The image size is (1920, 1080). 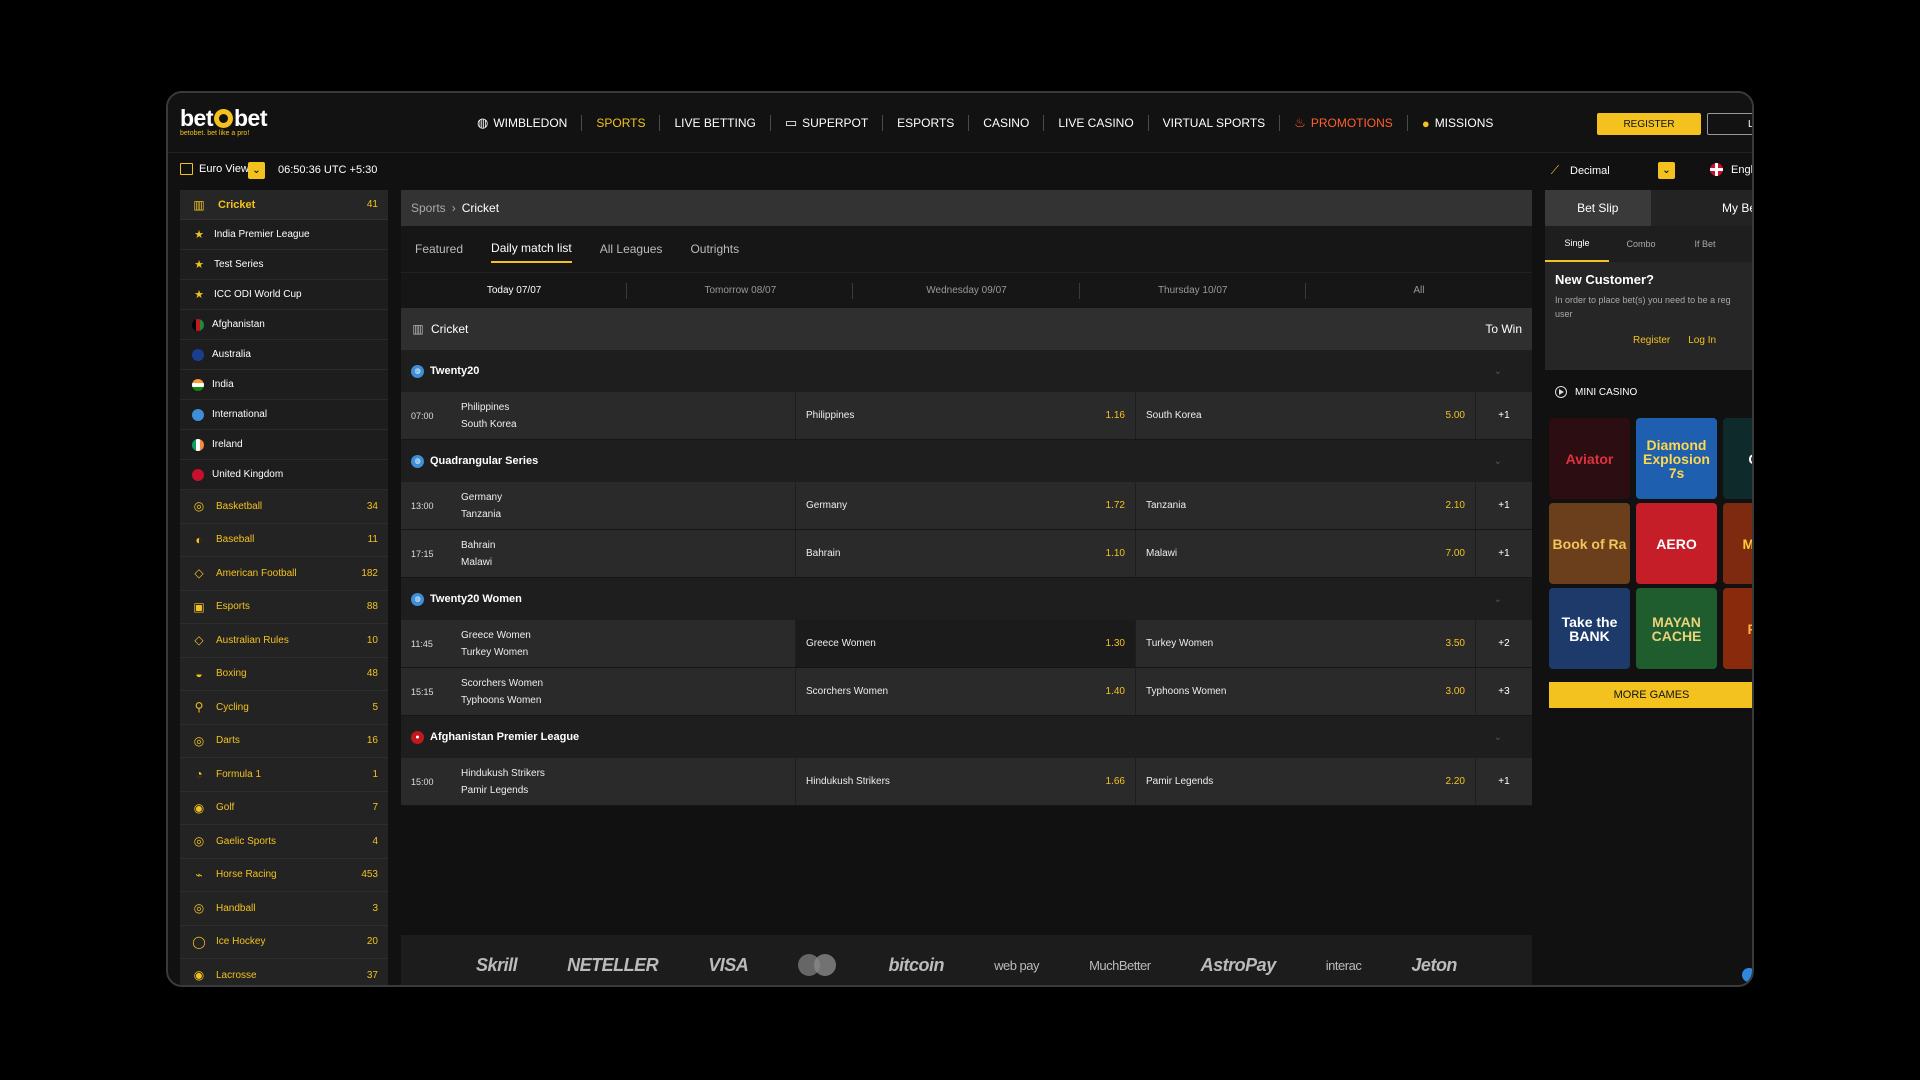 I want to click on odds-button-away: Turkey Women 3.50, so click(x=1305, y=643).